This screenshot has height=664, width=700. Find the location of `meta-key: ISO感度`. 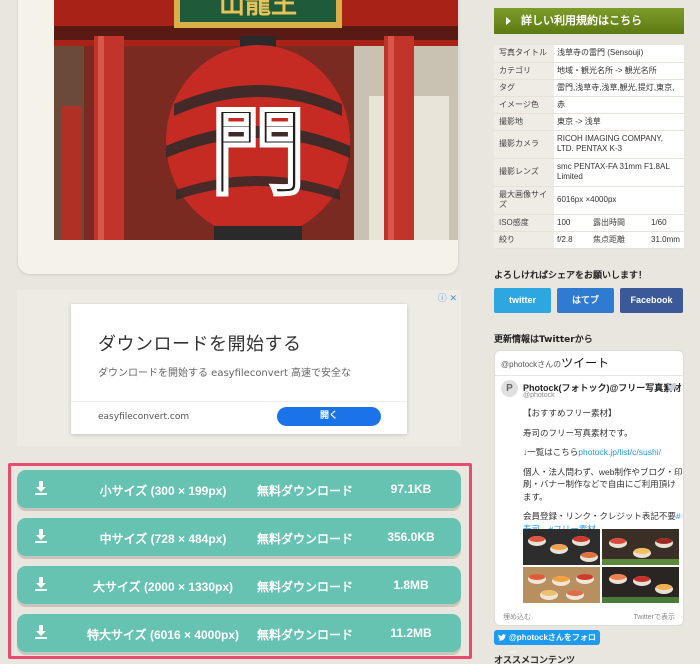

meta-key: ISO感度 is located at coordinates (524, 223).